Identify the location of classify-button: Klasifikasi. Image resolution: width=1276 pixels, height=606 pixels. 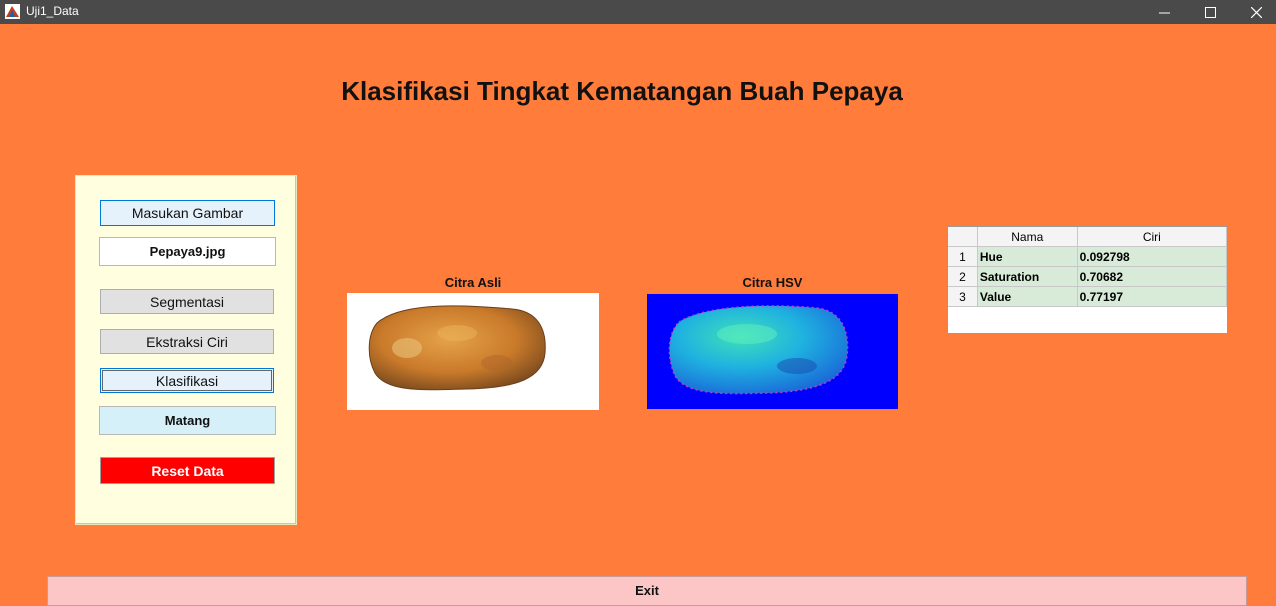
(187, 380).